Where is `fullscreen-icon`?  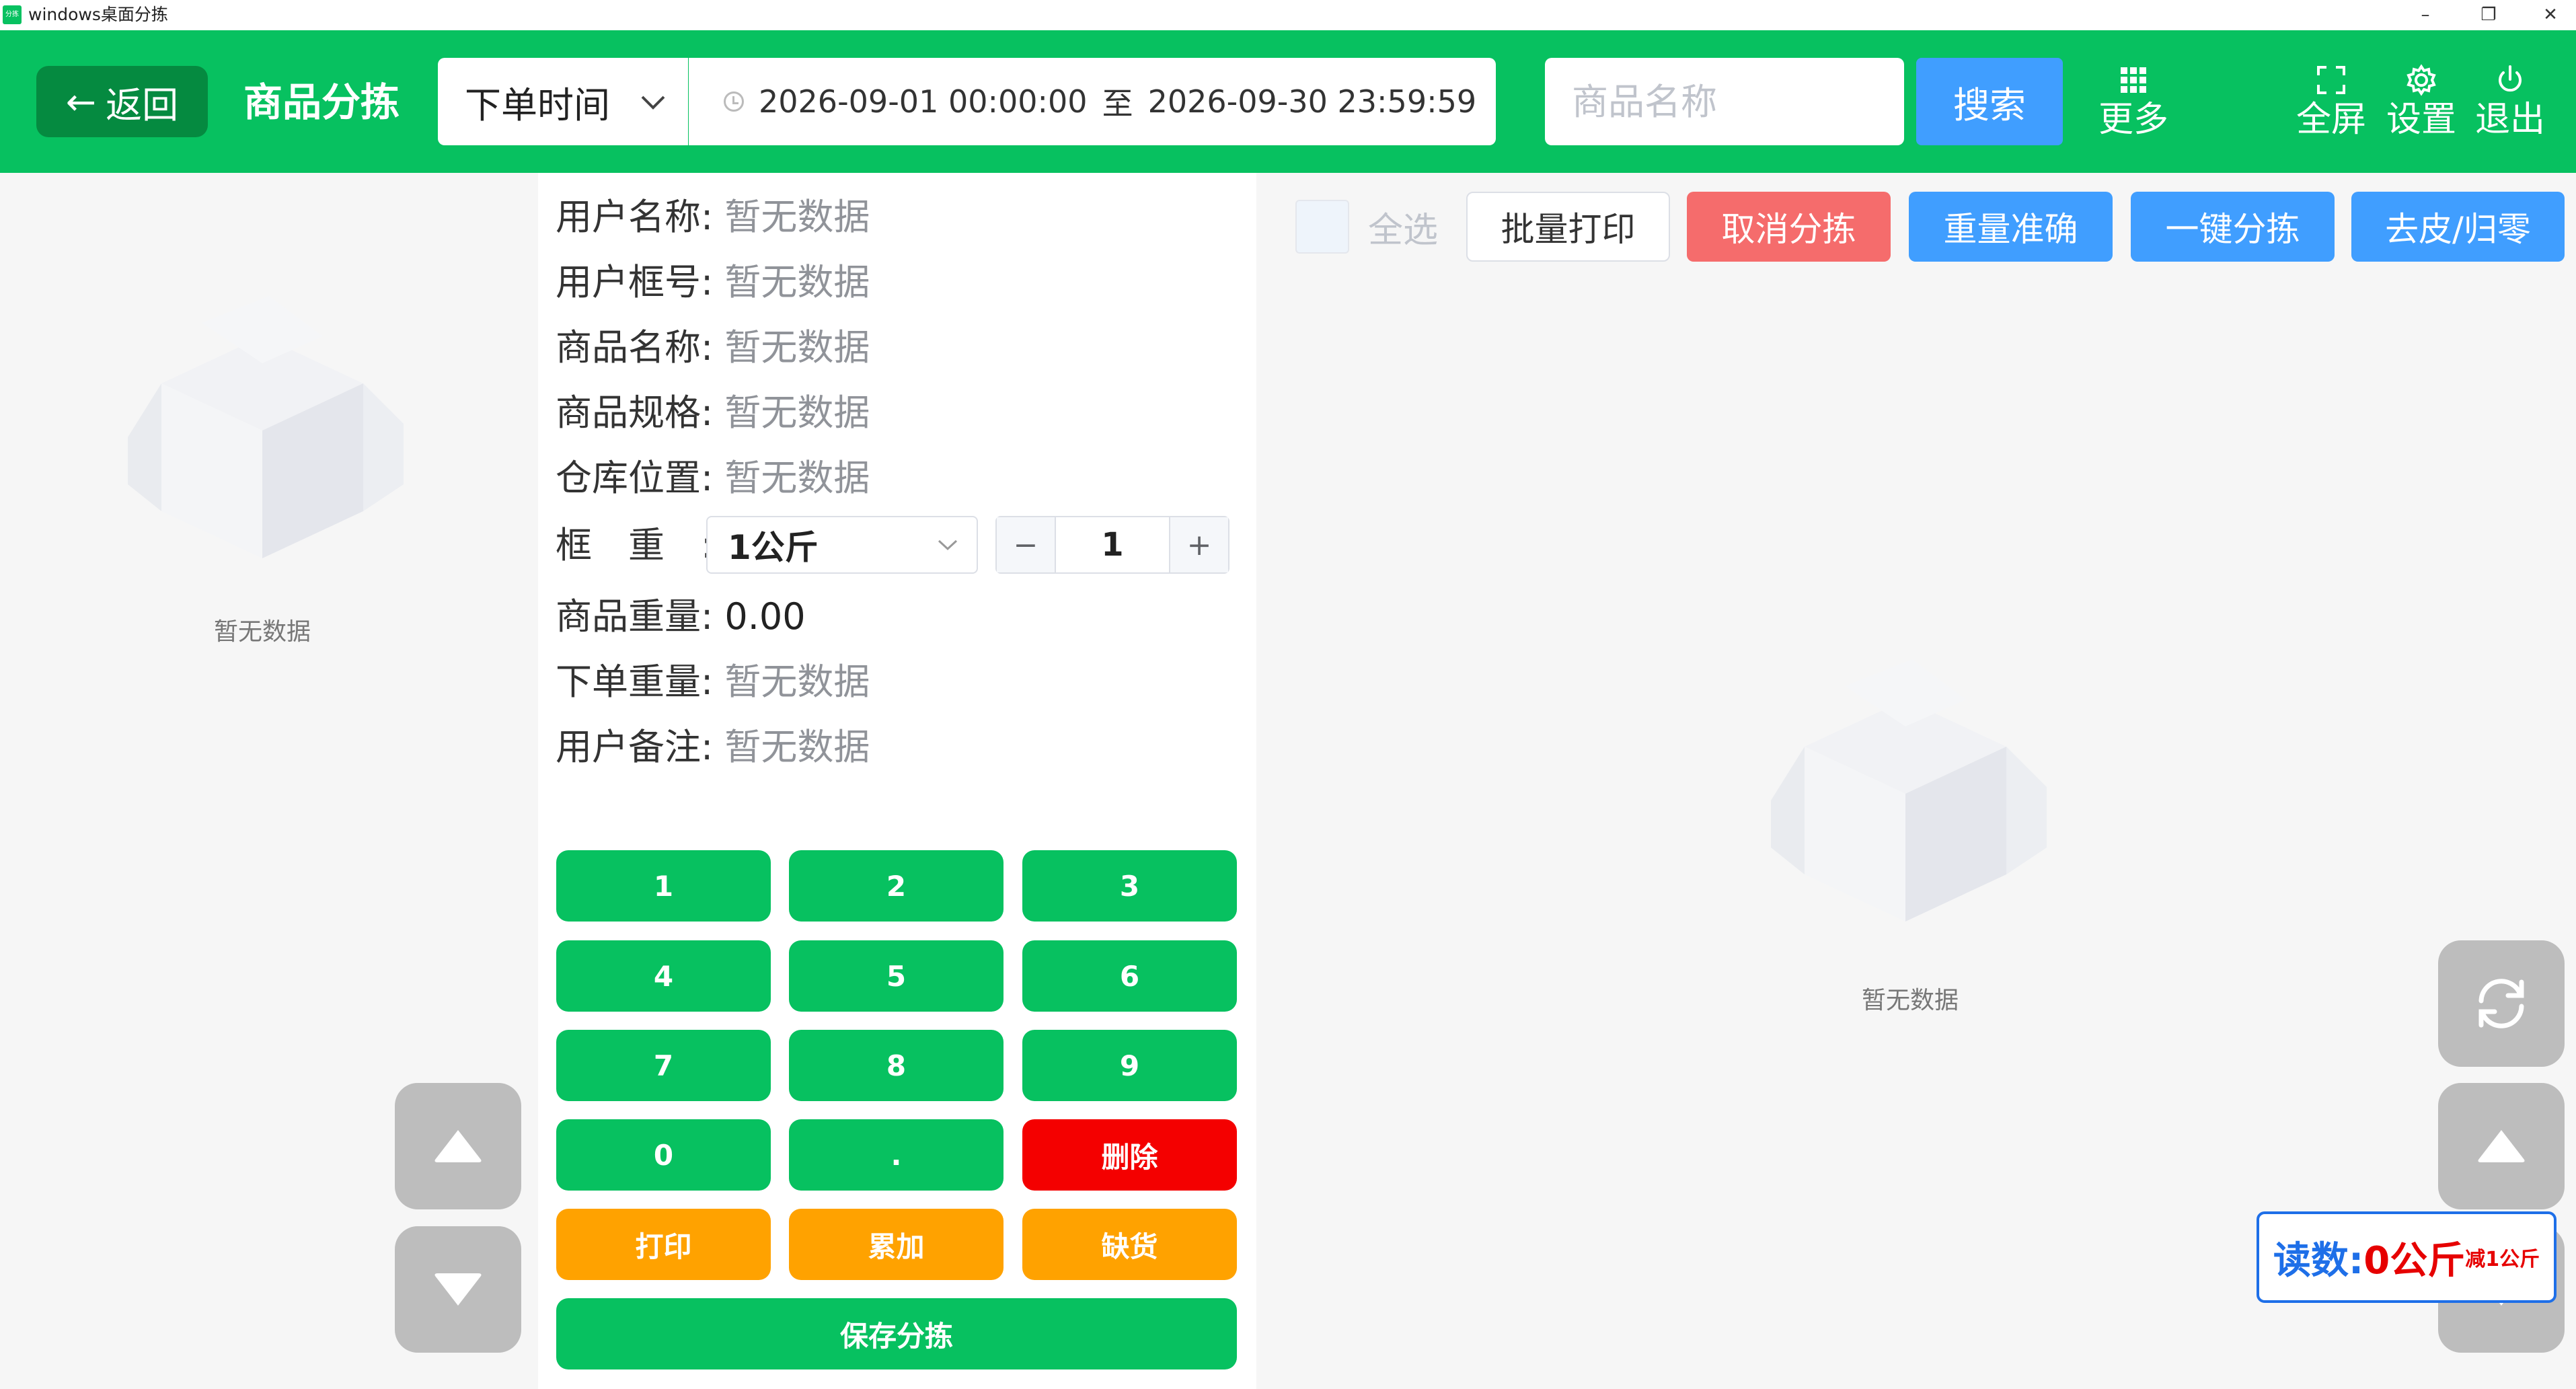 fullscreen-icon is located at coordinates (2331, 80).